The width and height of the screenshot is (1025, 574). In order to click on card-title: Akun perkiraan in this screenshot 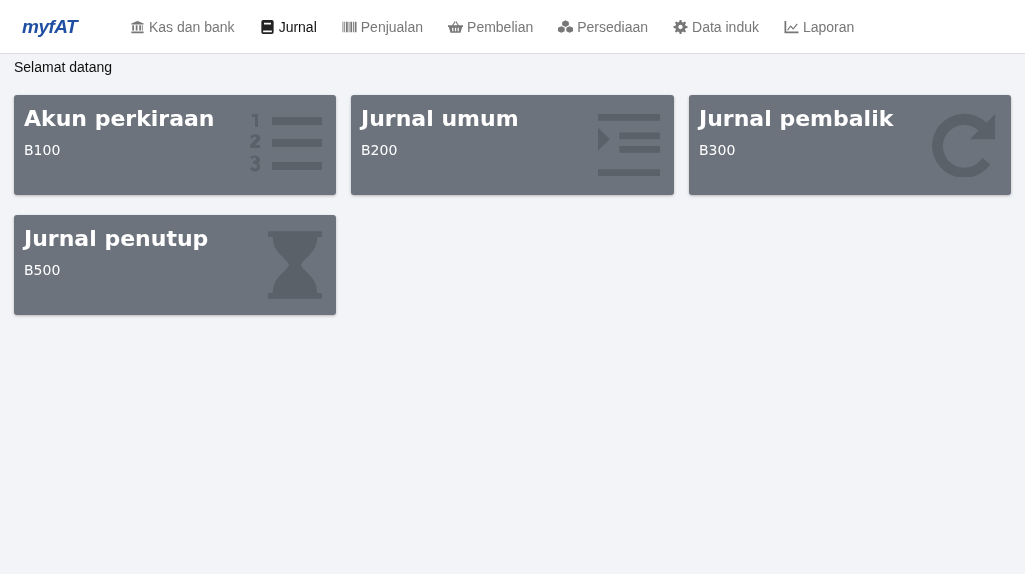, I will do `click(119, 118)`.